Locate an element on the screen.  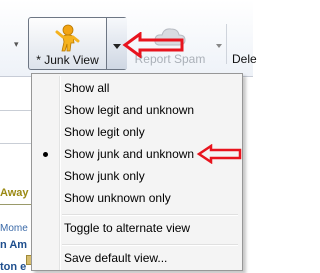
menu-item-label: Show unknown only is located at coordinates (117, 198).